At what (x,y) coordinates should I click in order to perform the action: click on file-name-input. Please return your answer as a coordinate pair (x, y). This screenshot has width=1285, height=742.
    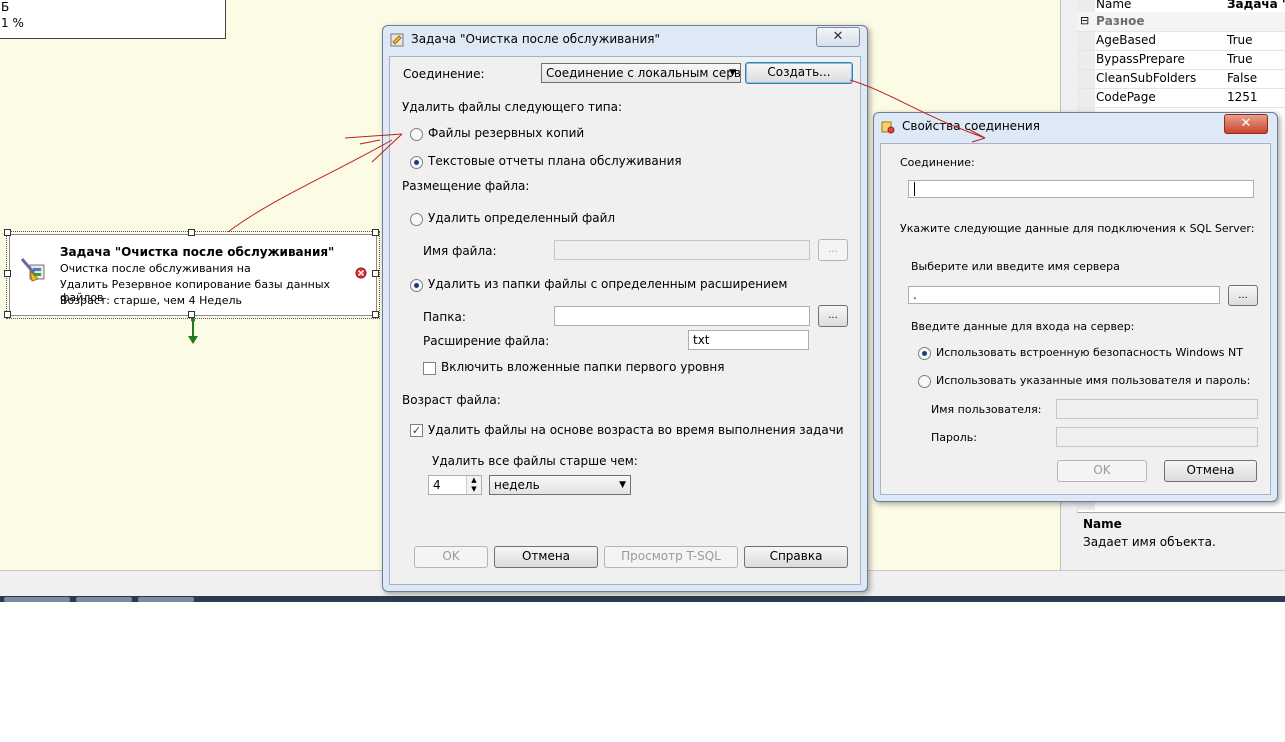
    Looking at the image, I should click on (682, 250).